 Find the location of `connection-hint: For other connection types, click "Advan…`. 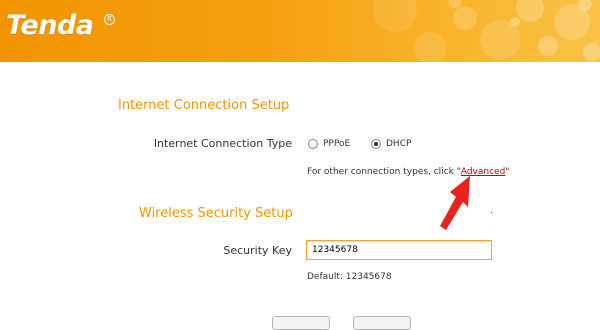

connection-hint: For other connection types, click "Advan… is located at coordinates (408, 172).